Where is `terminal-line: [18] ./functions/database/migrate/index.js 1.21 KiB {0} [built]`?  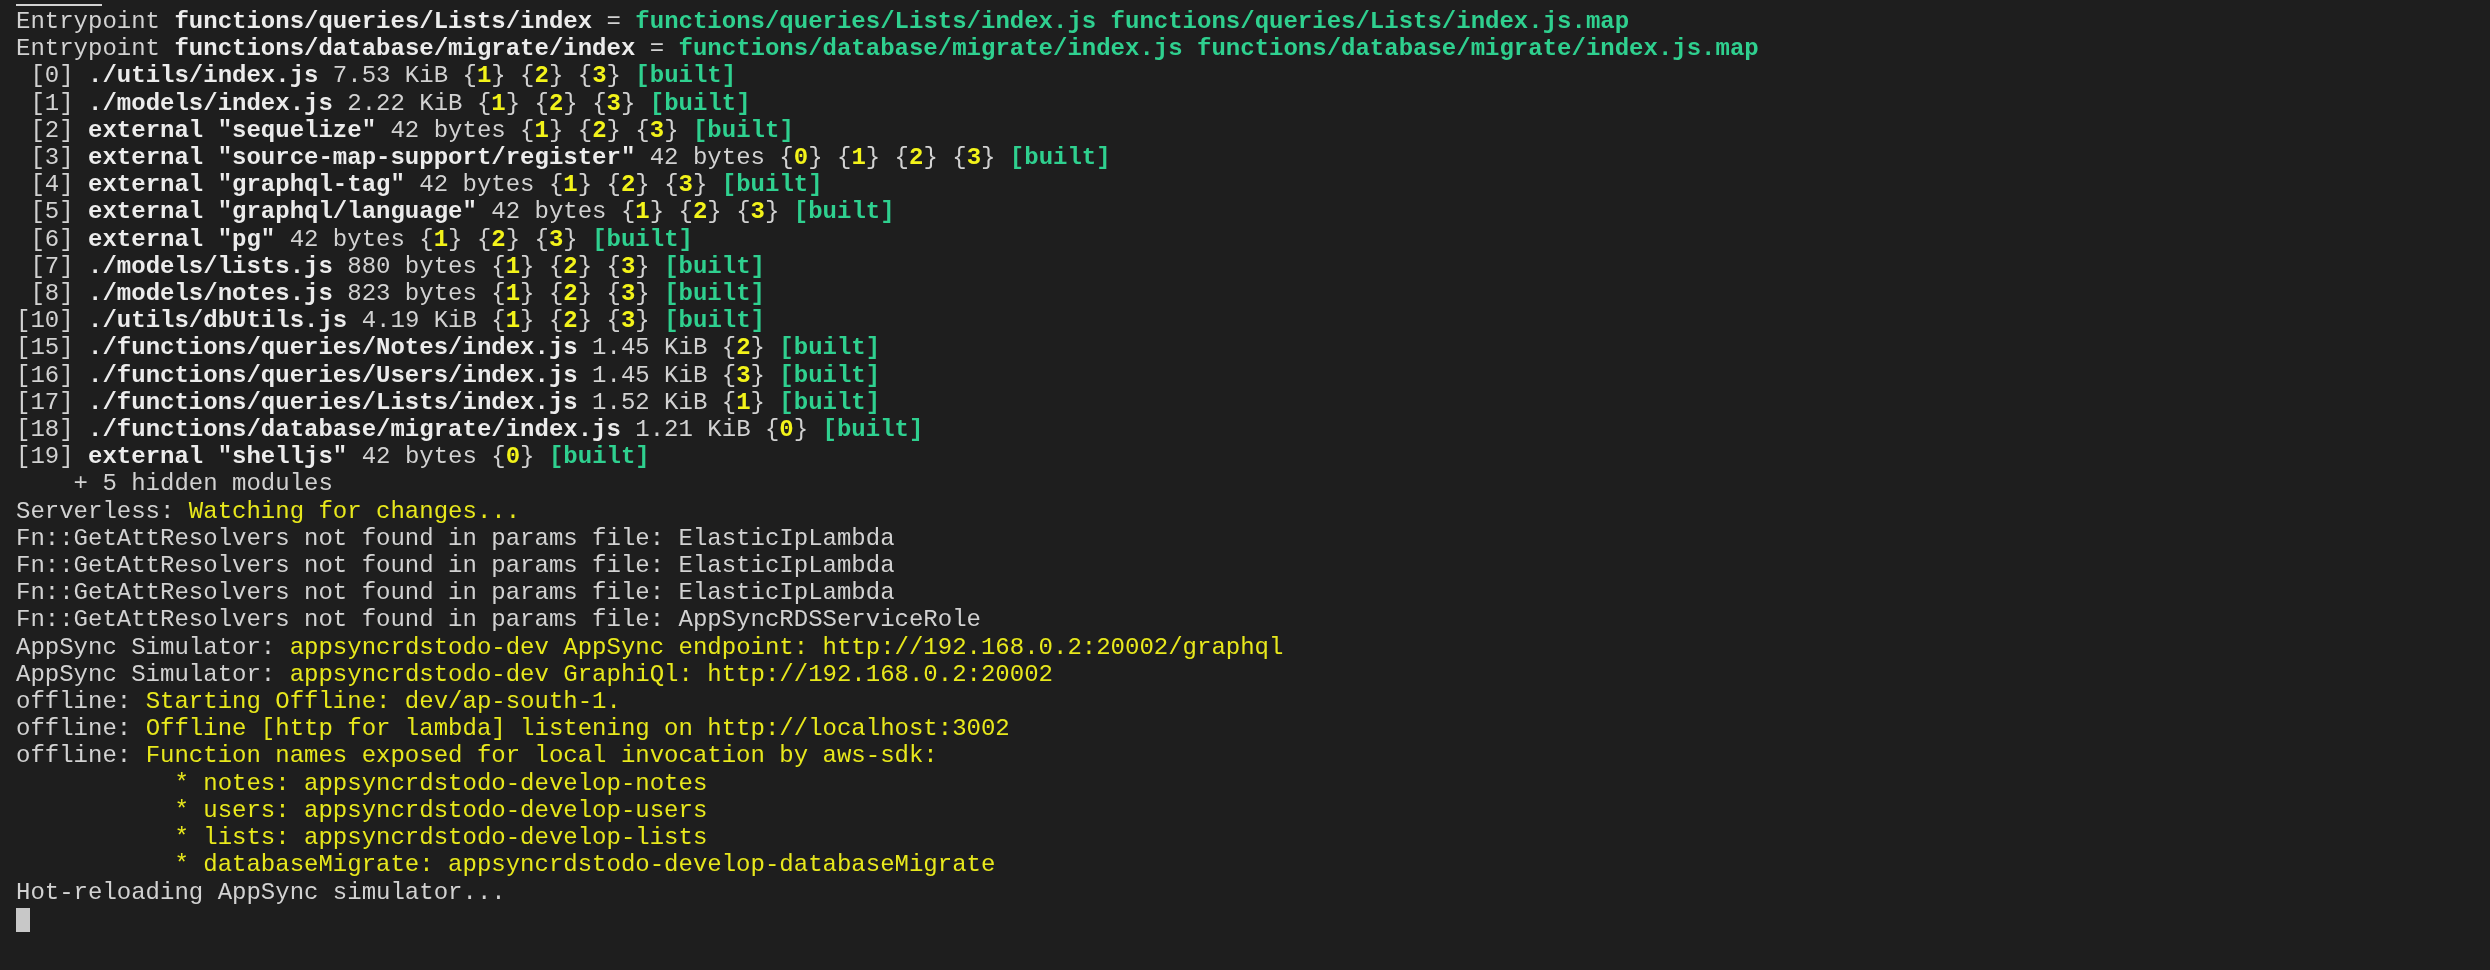
terminal-line: [18] ./functions/database/migrate/index.js 1.21 KiB {0} [built] is located at coordinates (470, 430).